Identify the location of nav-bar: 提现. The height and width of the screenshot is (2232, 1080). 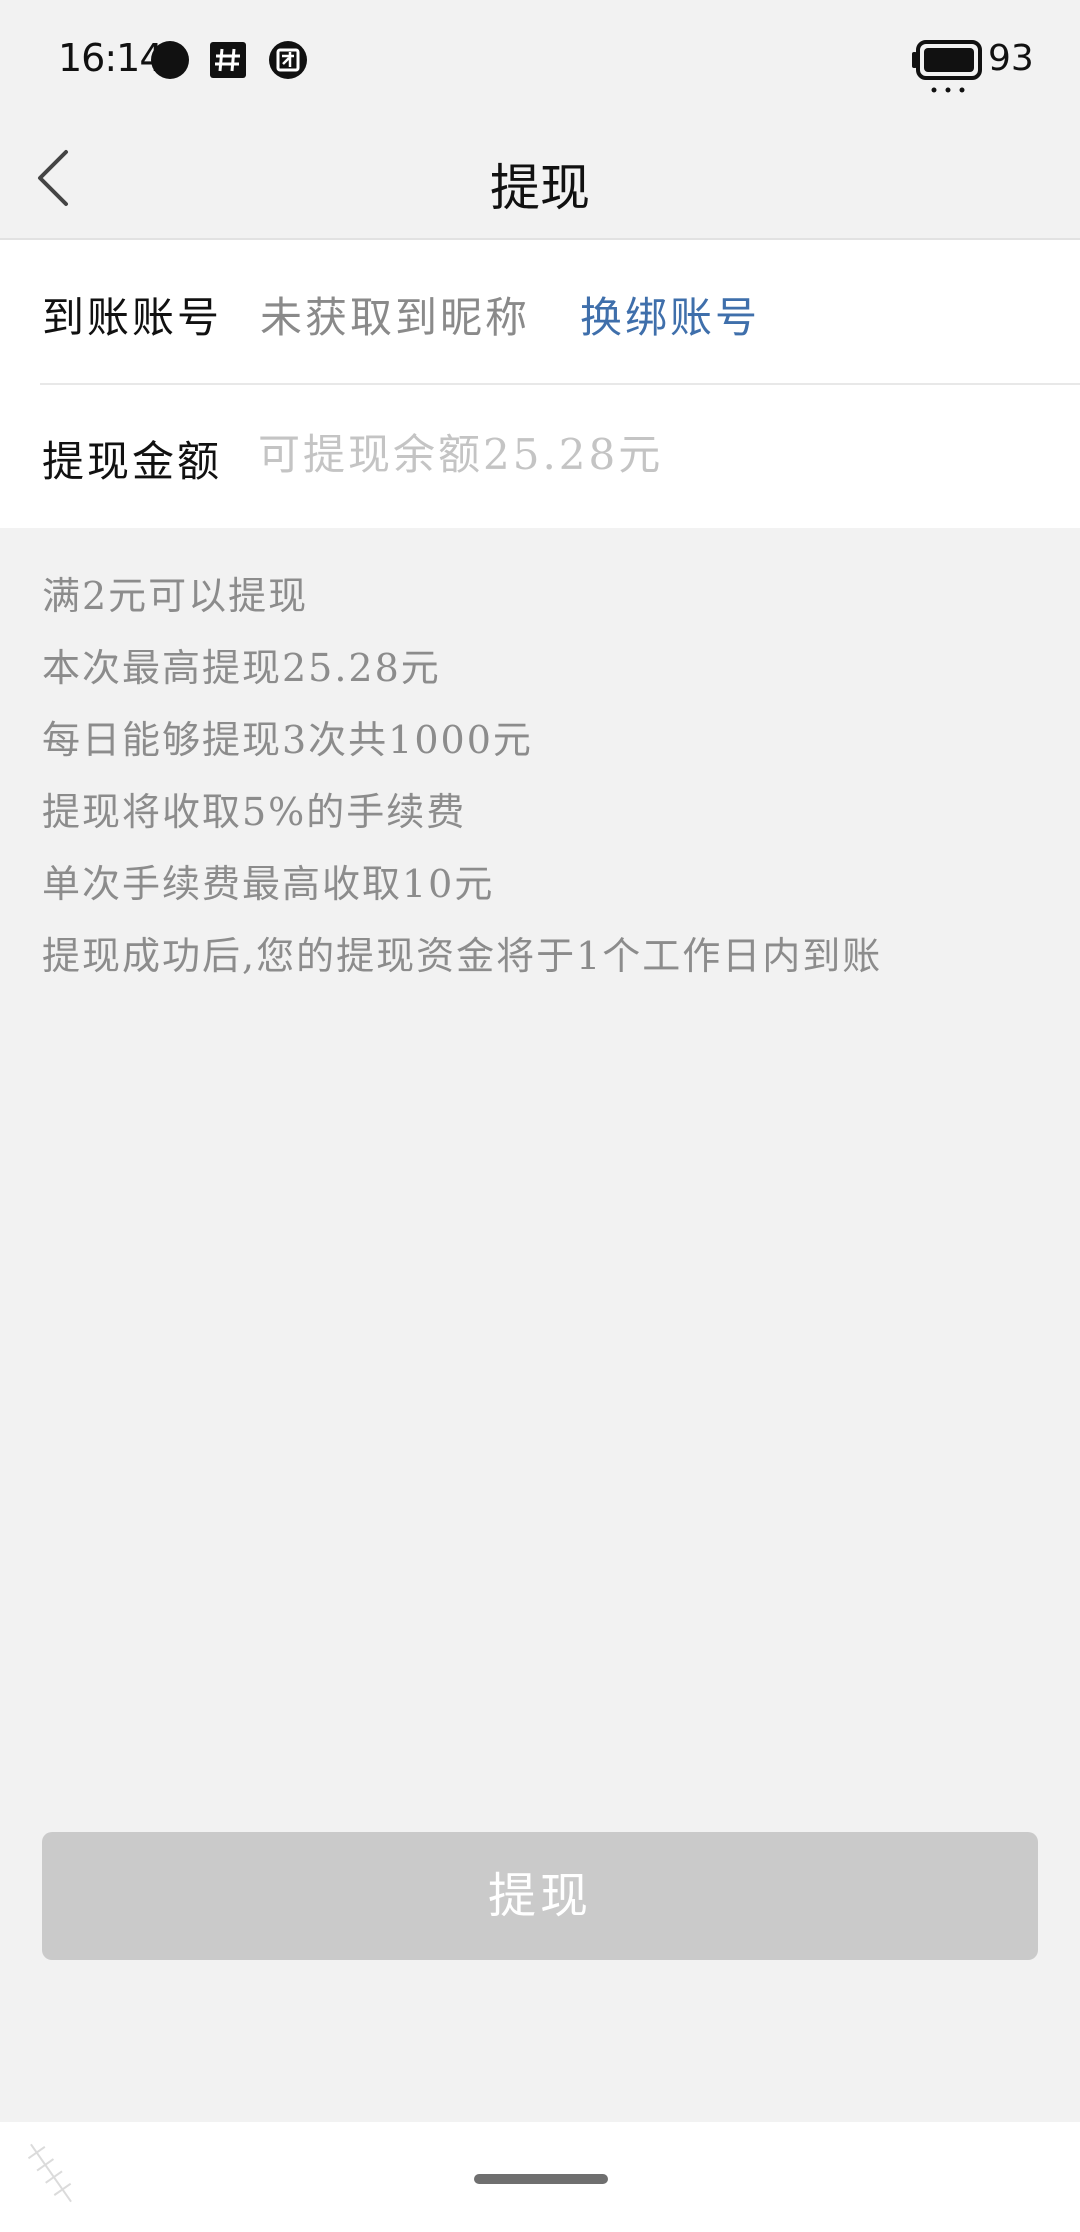
(540, 180).